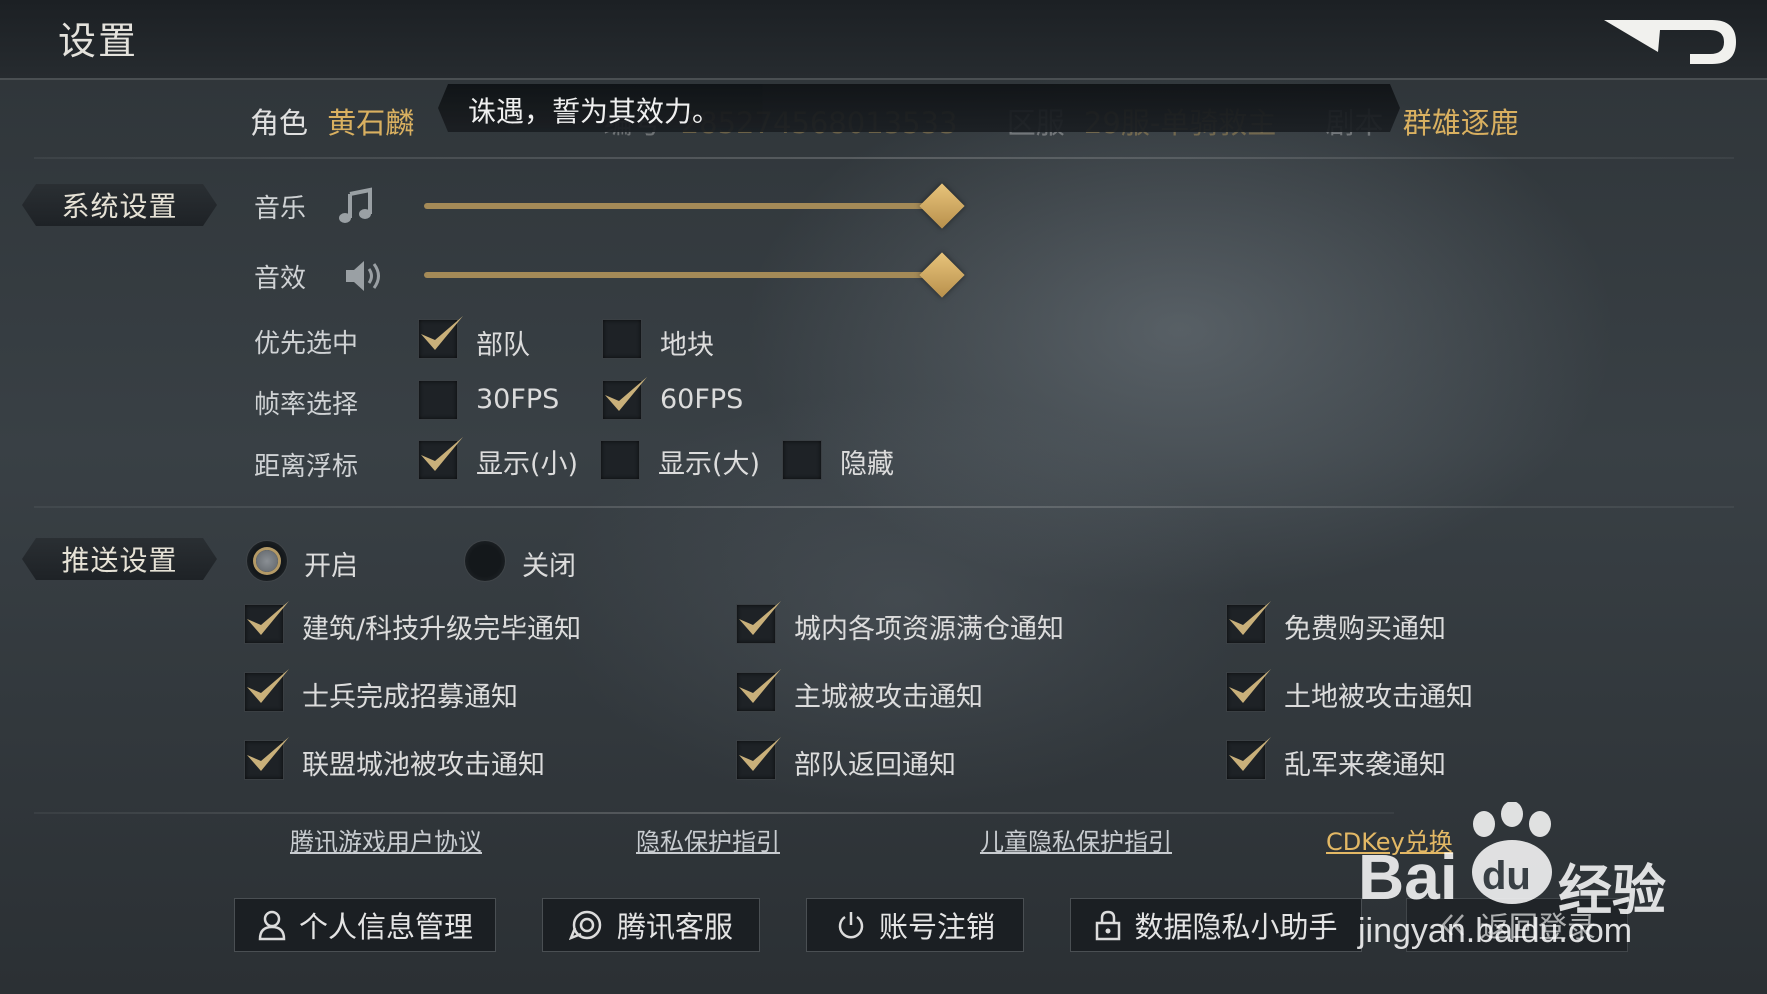 The image size is (1767, 994). What do you see at coordinates (306, 405) in the screenshot?
I see `fps-label: 帧率选择` at bounding box center [306, 405].